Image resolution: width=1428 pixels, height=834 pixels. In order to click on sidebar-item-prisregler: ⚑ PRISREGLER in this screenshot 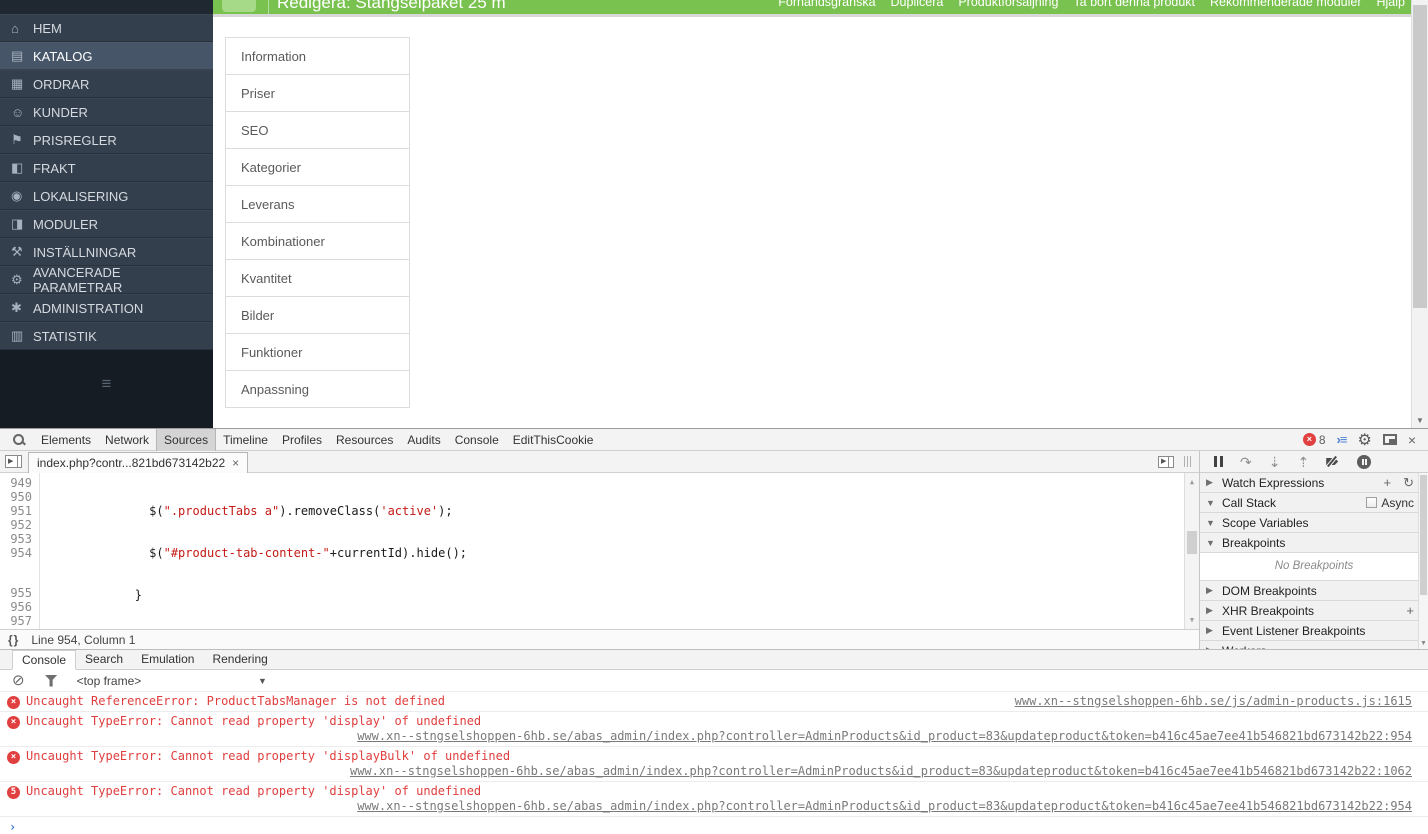, I will do `click(106, 140)`.